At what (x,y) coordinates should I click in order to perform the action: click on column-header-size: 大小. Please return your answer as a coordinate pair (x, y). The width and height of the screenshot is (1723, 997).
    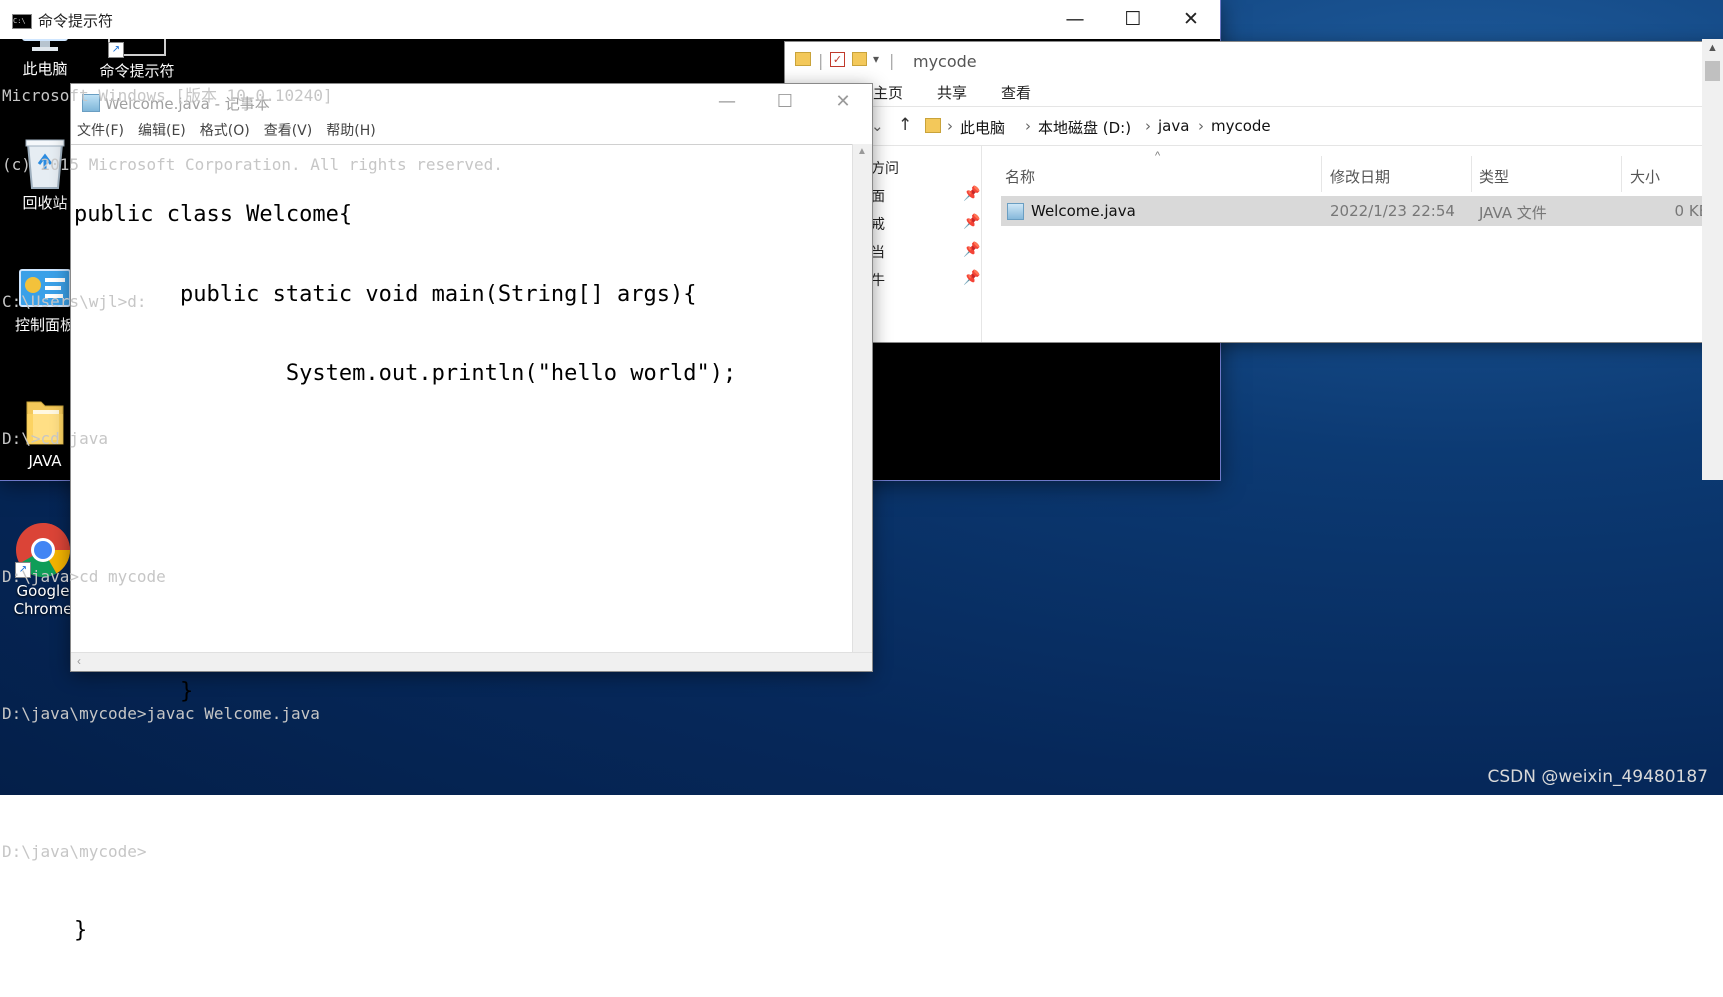
    Looking at the image, I should click on (1645, 176).